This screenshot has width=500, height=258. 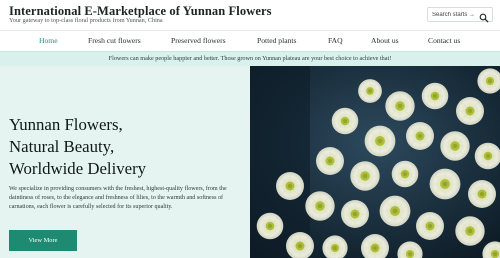 I want to click on nav-item-potted-plants: Potted plants, so click(x=276, y=40).